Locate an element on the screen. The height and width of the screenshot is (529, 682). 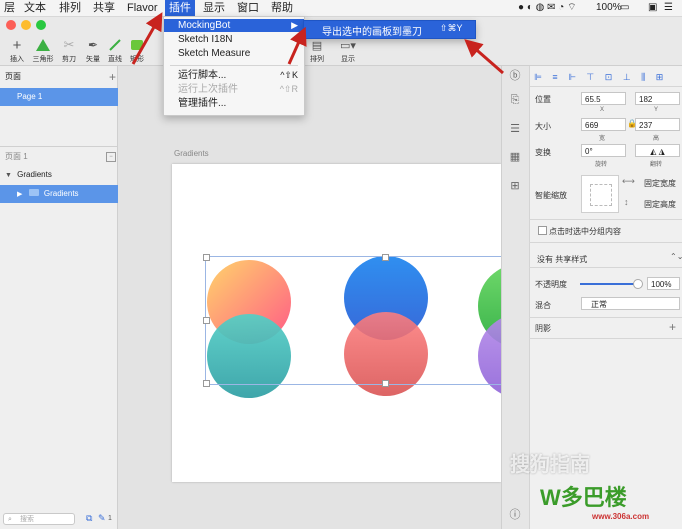
arrow-to-plugins-menu is located at coordinates (147, 38).